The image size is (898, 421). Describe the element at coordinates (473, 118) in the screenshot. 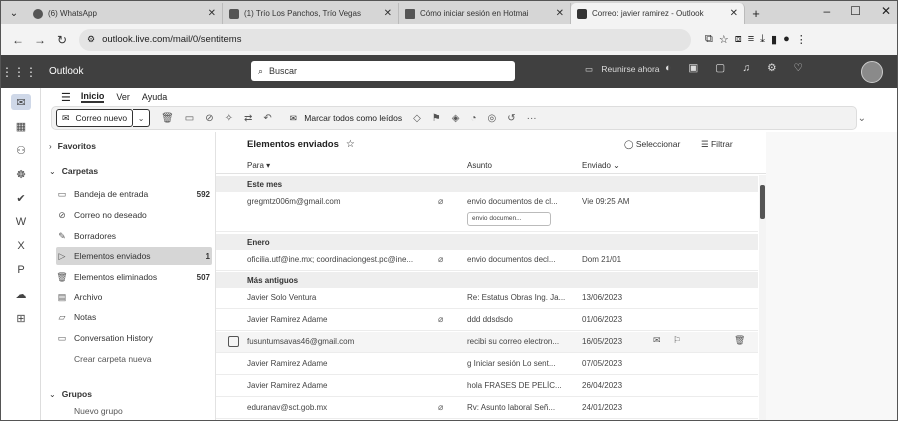

I see `snooze-icon: ◔` at that location.